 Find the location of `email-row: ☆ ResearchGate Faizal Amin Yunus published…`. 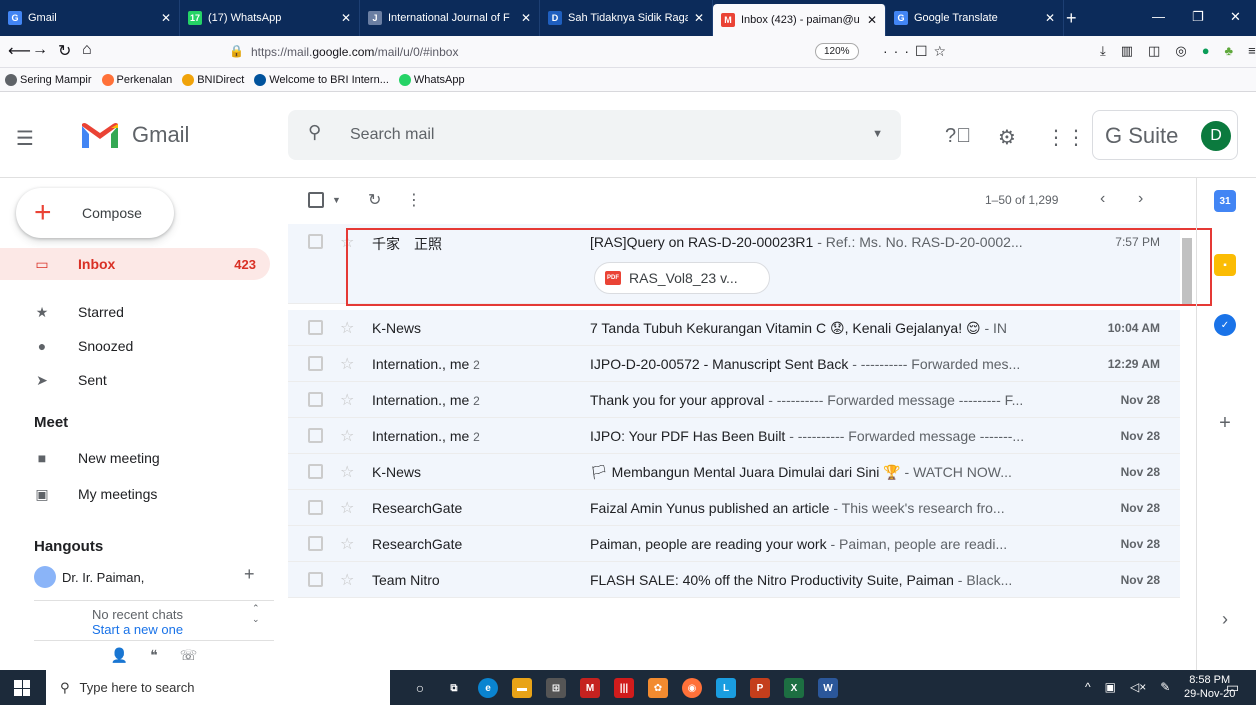

email-row: ☆ ResearchGate Faizal Amin Yunus published… is located at coordinates (734, 508).